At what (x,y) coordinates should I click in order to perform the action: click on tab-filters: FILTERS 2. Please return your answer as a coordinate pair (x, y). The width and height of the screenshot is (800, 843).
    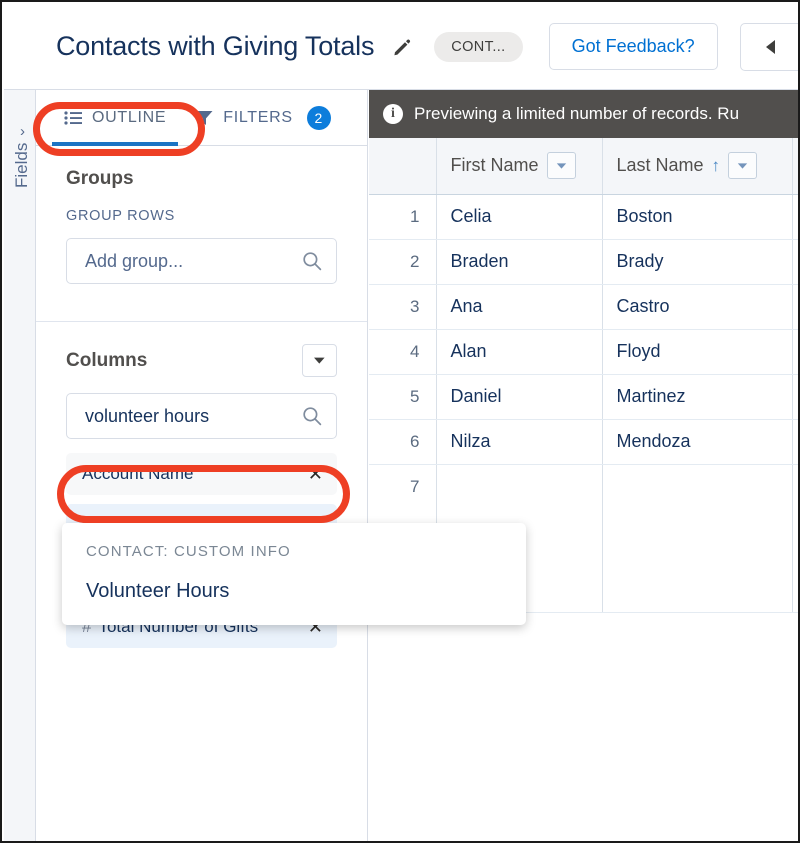
    Looking at the image, I should click on (263, 117).